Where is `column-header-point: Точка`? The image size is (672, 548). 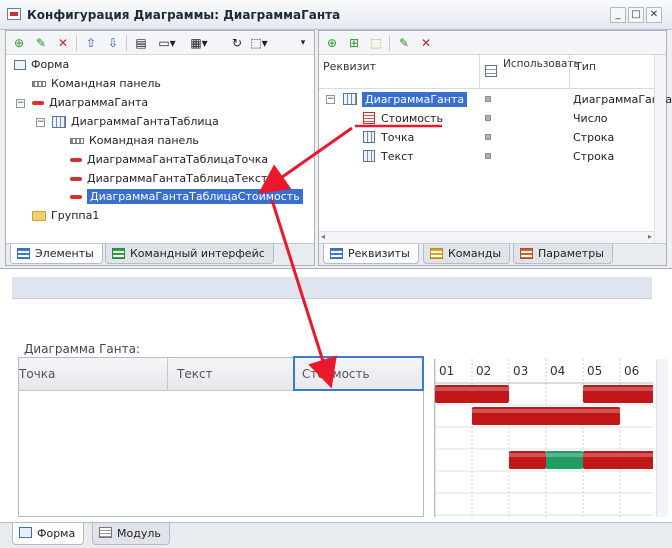 column-header-point: Точка is located at coordinates (37, 374).